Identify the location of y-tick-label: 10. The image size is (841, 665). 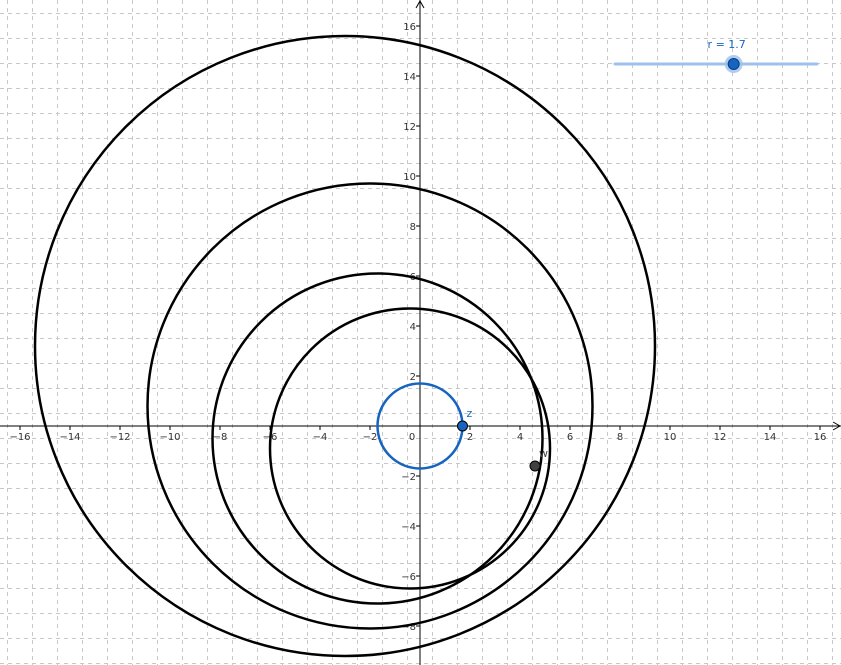
(409, 177).